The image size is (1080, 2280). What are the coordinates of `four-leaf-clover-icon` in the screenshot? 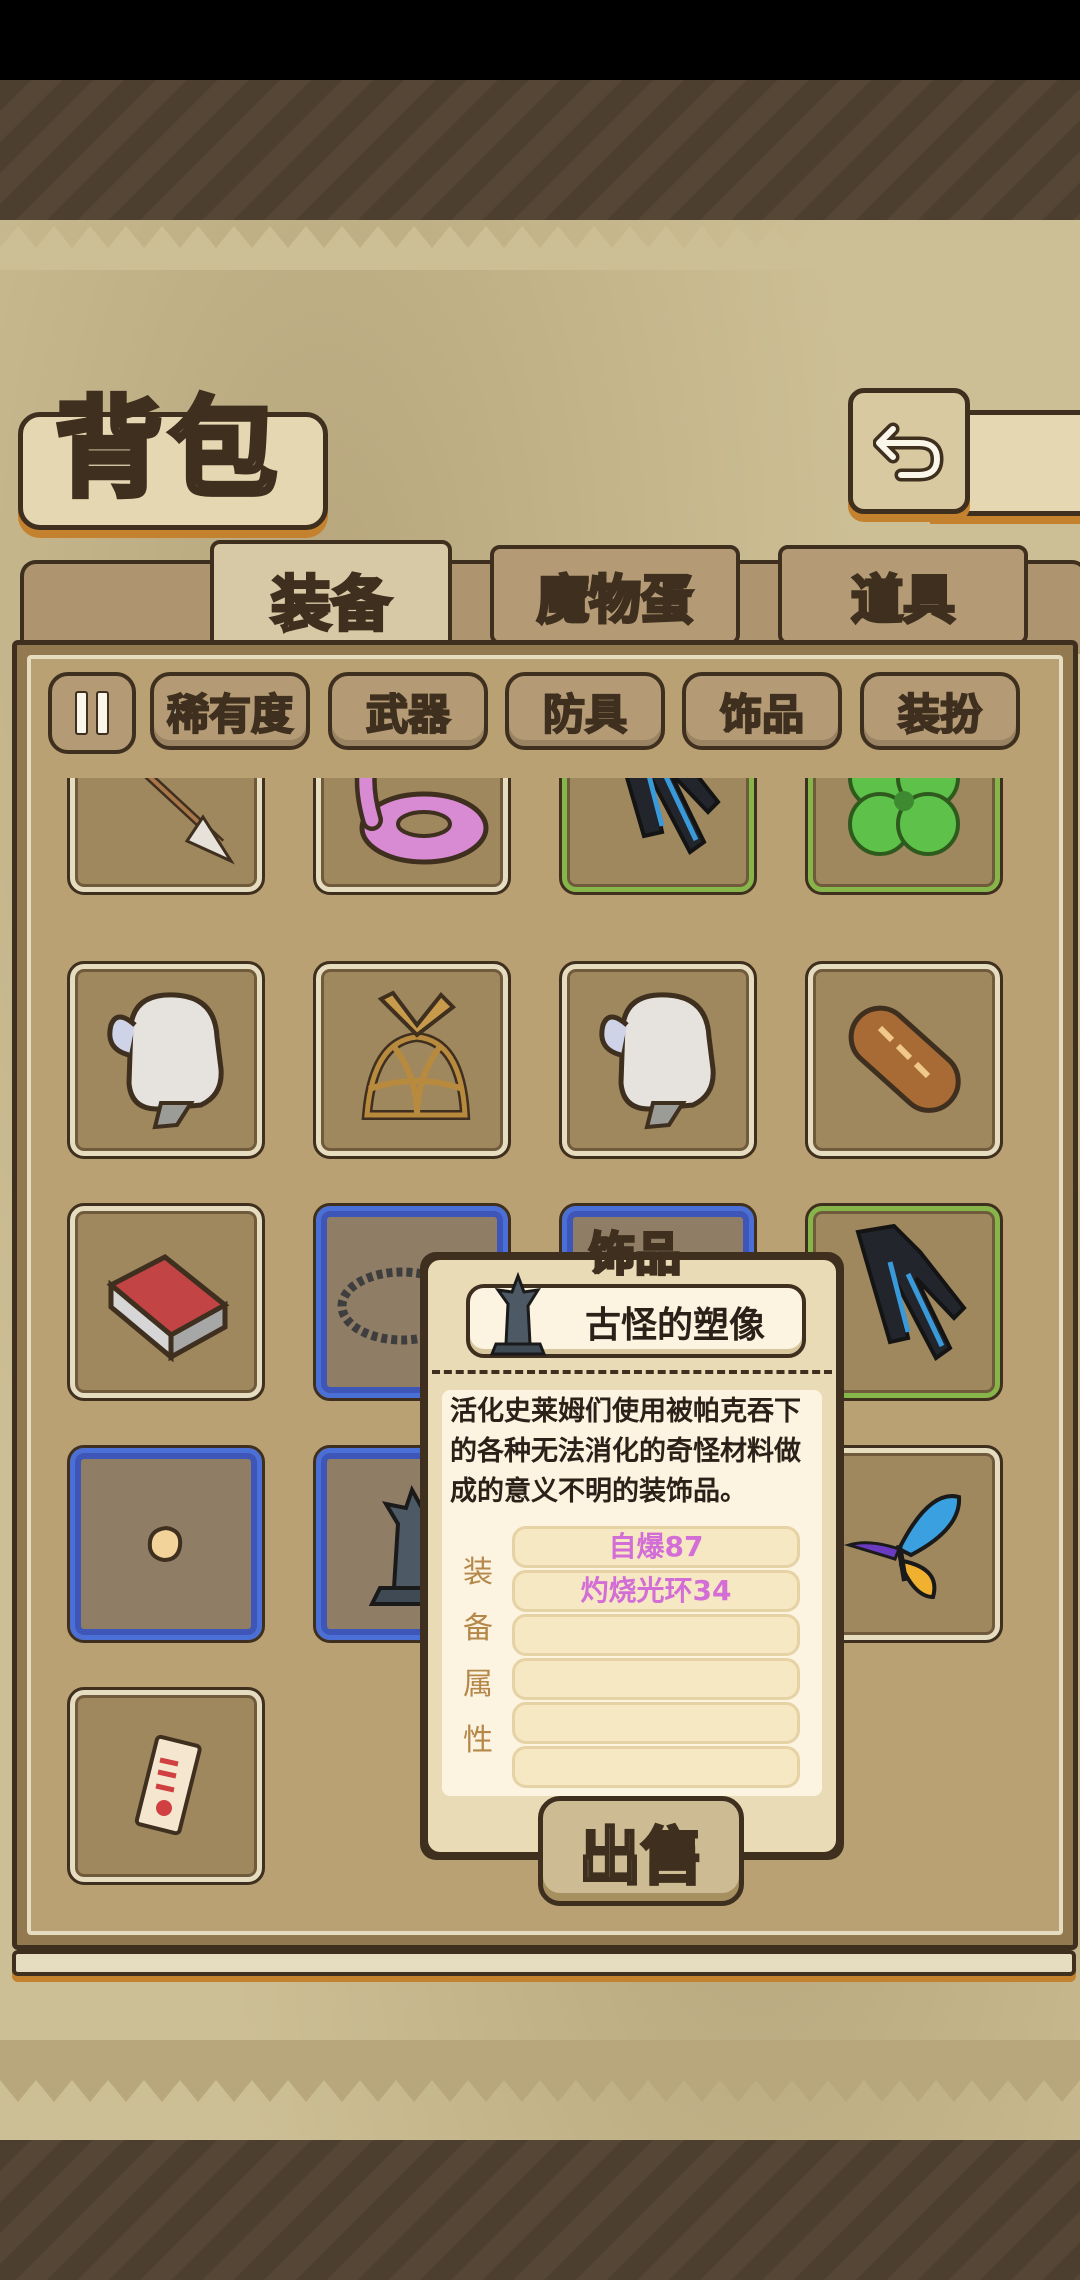 It's located at (904, 817).